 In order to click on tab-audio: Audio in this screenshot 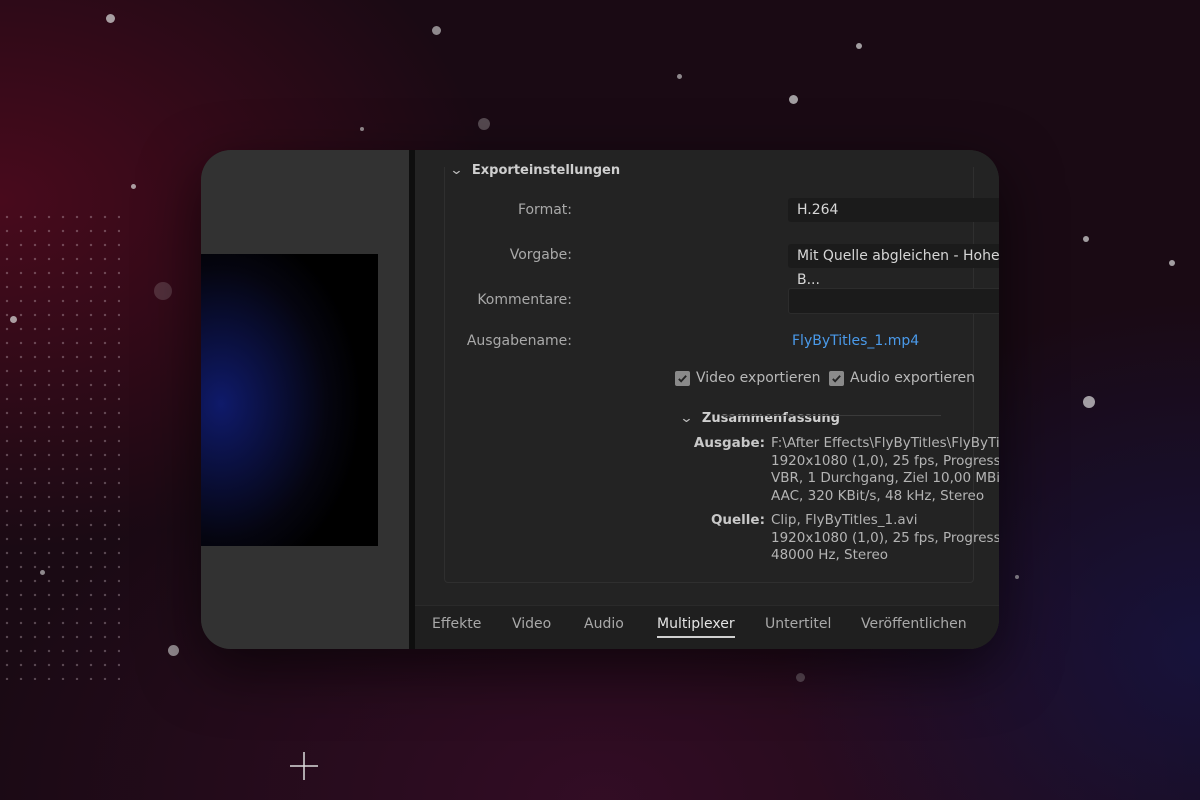, I will do `click(604, 624)`.